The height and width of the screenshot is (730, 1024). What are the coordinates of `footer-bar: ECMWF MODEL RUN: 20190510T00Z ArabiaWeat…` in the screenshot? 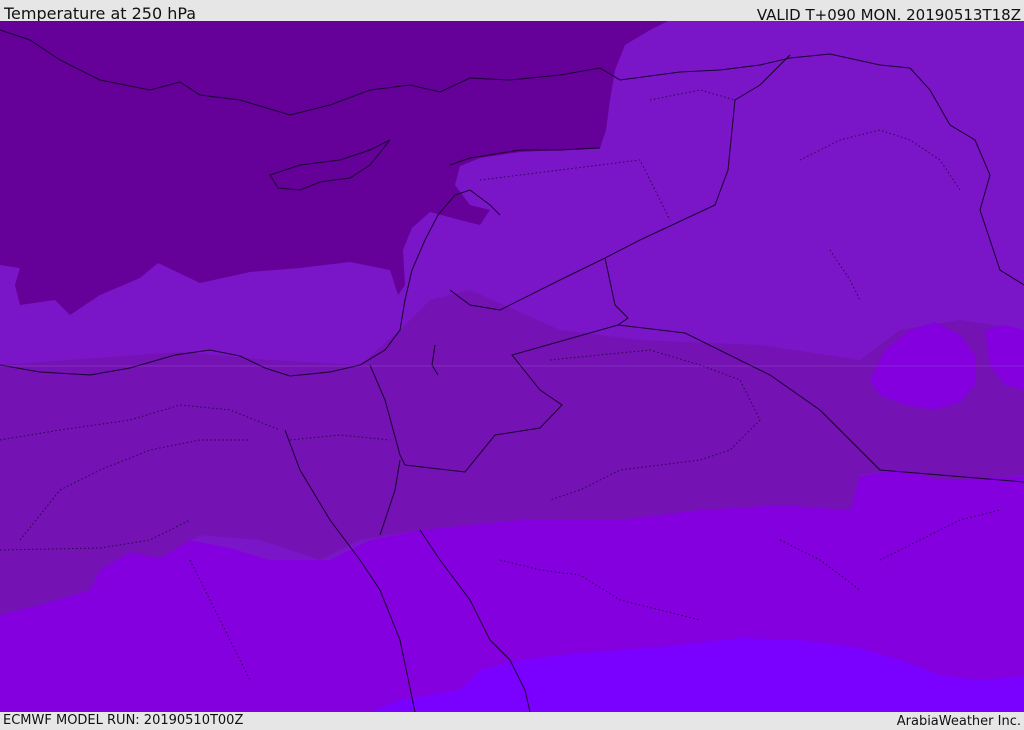 It's located at (512, 720).